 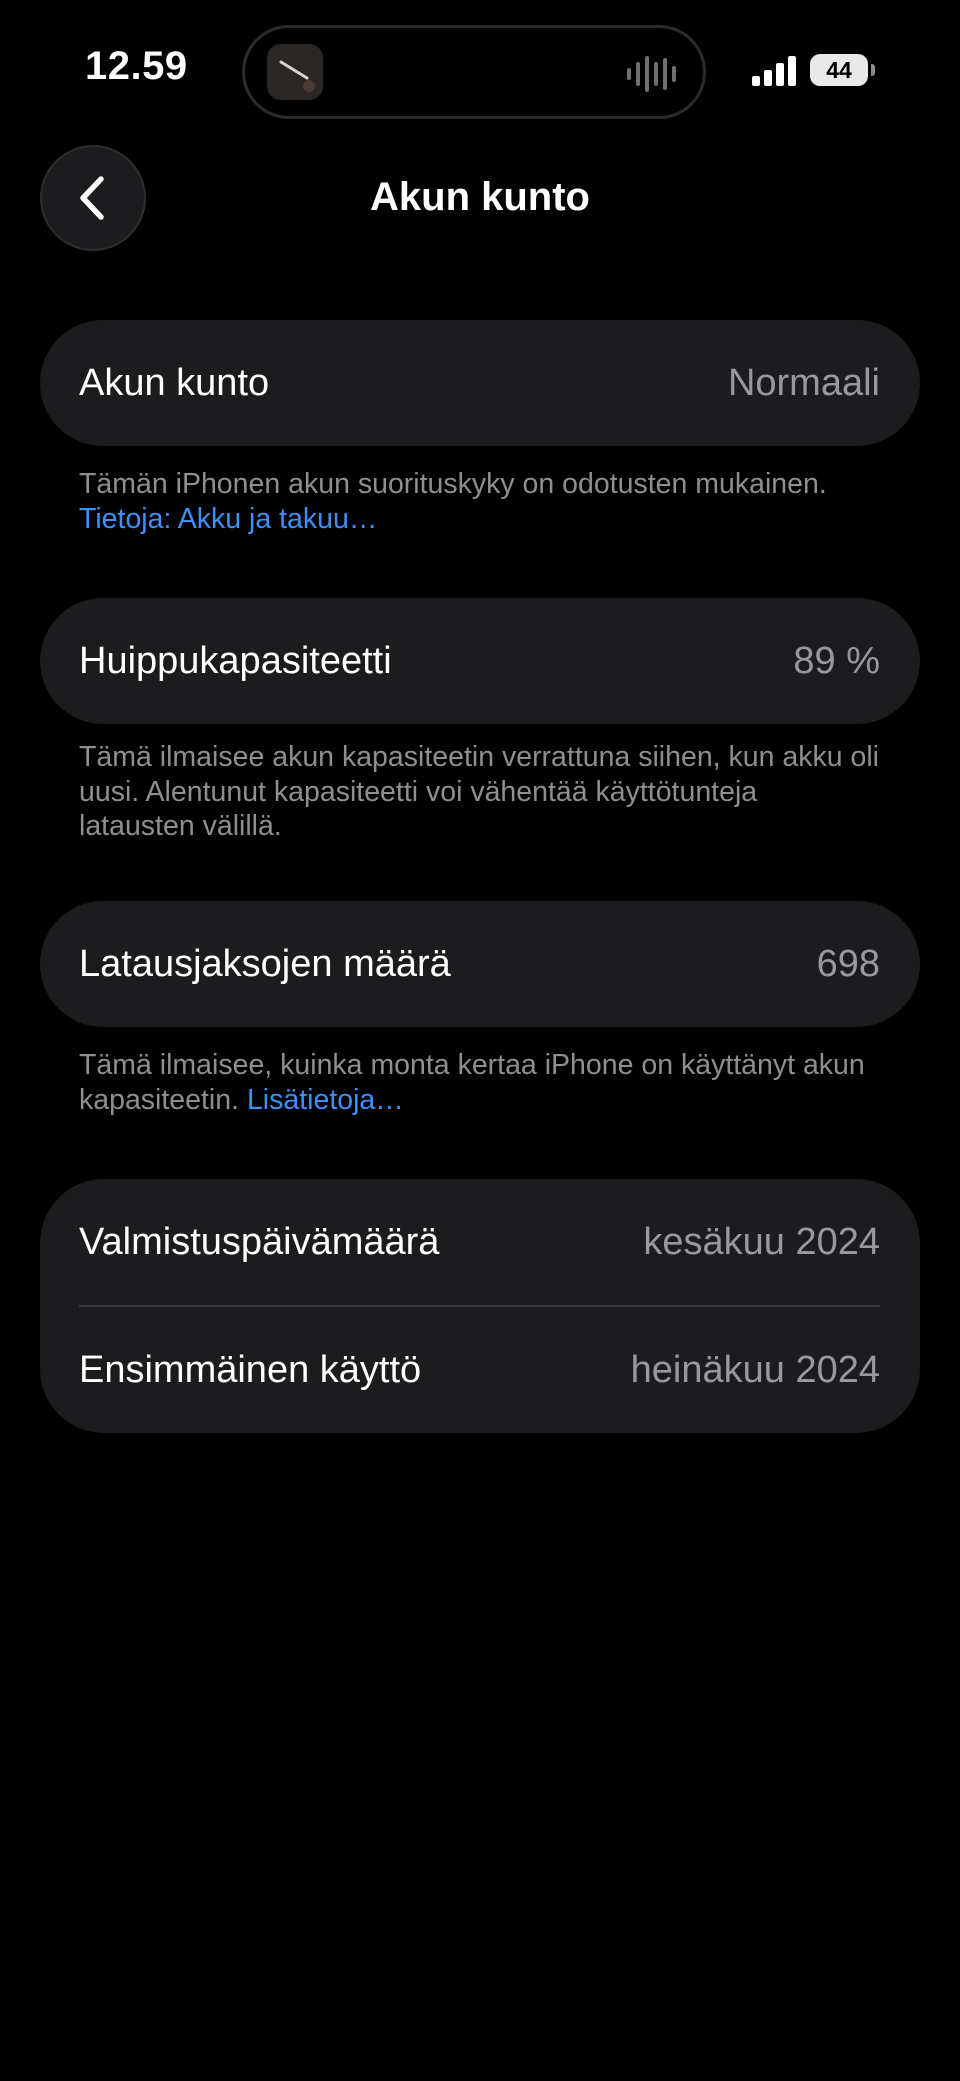 I want to click on cycle-count-card: Latausjaksojen määrä 698, so click(x=480, y=964).